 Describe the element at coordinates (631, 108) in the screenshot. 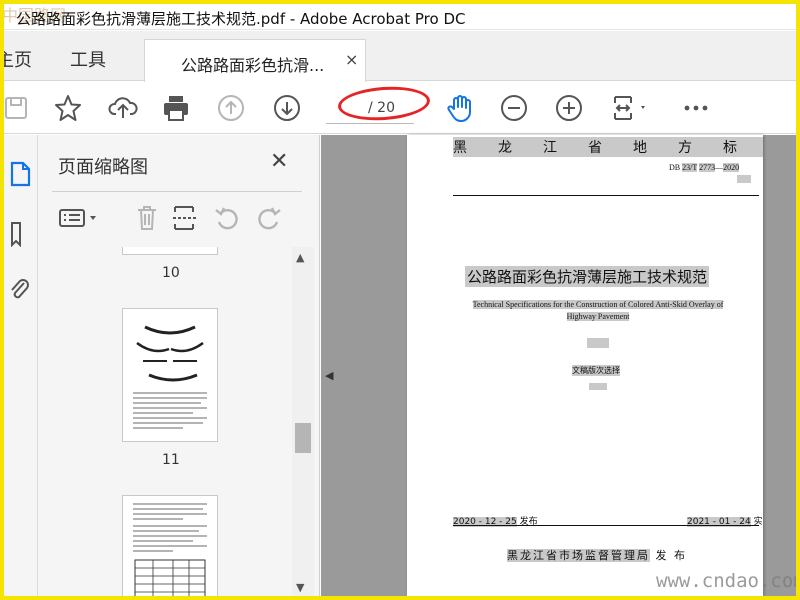

I see `fit-page-icon` at that location.